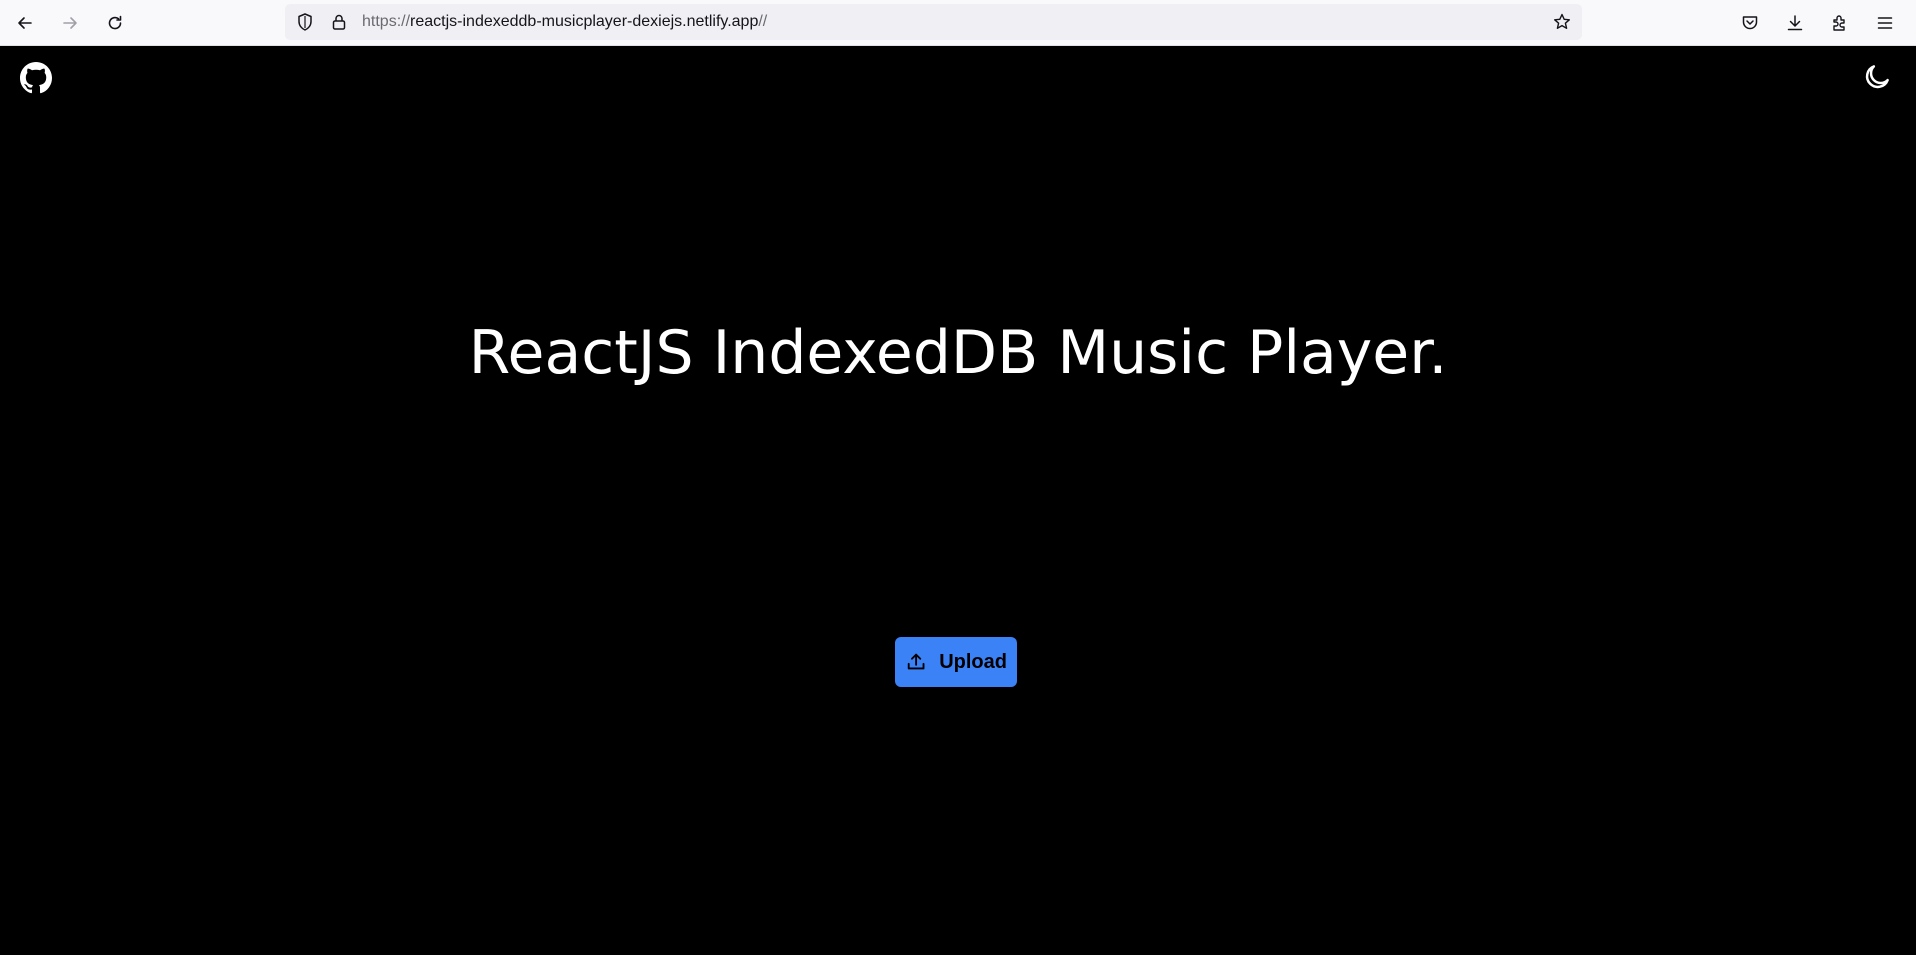 This screenshot has width=1916, height=955. I want to click on github-icon, so click(36, 78).